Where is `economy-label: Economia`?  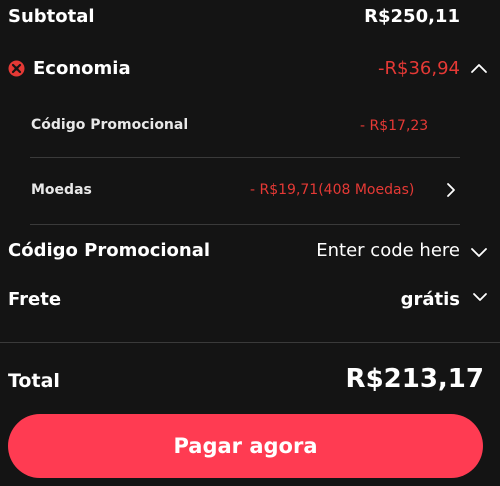 economy-label: Economia is located at coordinates (82, 68).